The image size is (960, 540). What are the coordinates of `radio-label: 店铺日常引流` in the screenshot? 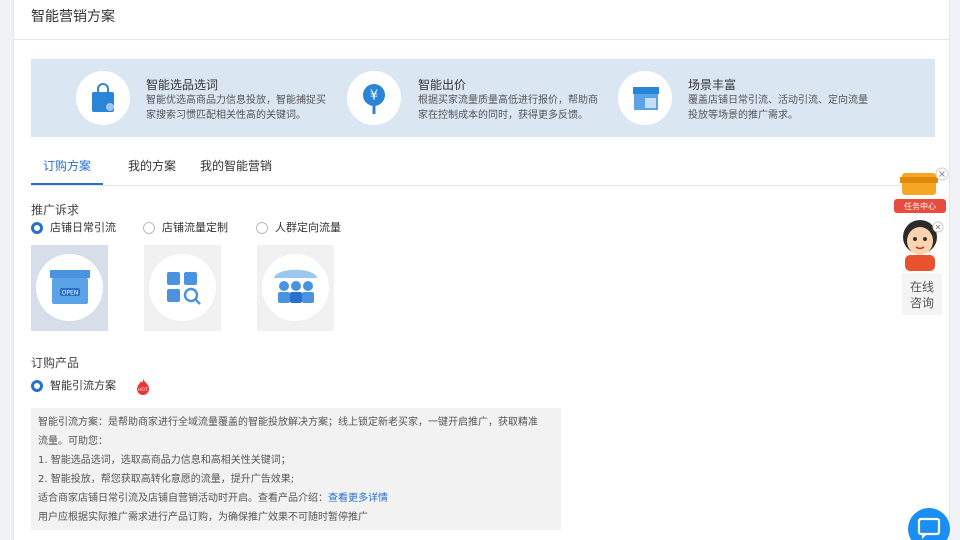 It's located at (83, 227).